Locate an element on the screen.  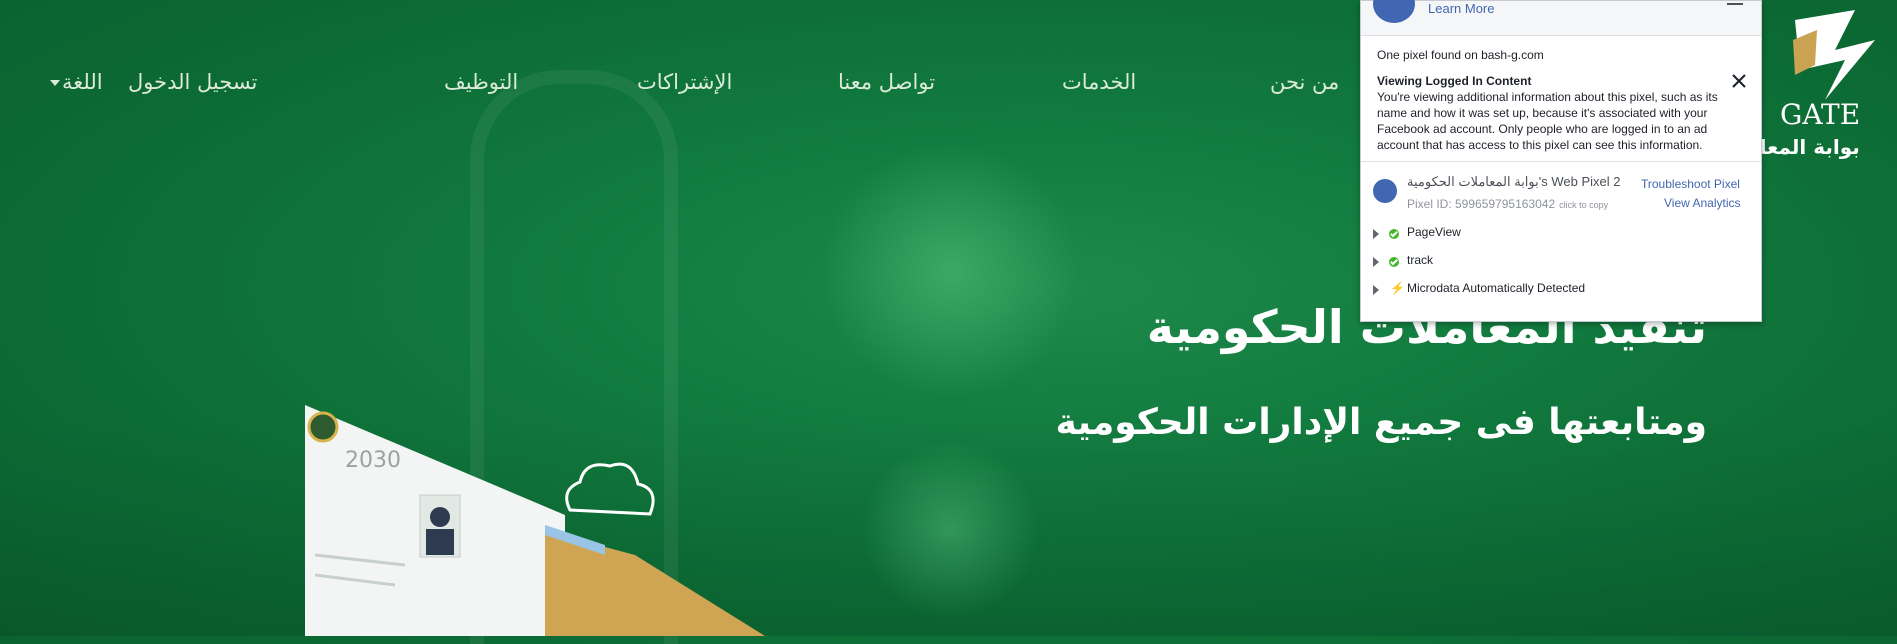
learn-more-link: Learn More is located at coordinates (1461, 8).